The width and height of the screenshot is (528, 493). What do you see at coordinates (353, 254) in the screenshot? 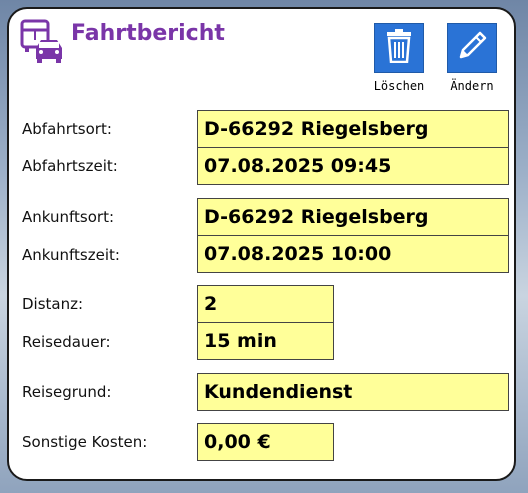
I see `field-ankunftszeit: 07.08.2025 10:00` at bounding box center [353, 254].